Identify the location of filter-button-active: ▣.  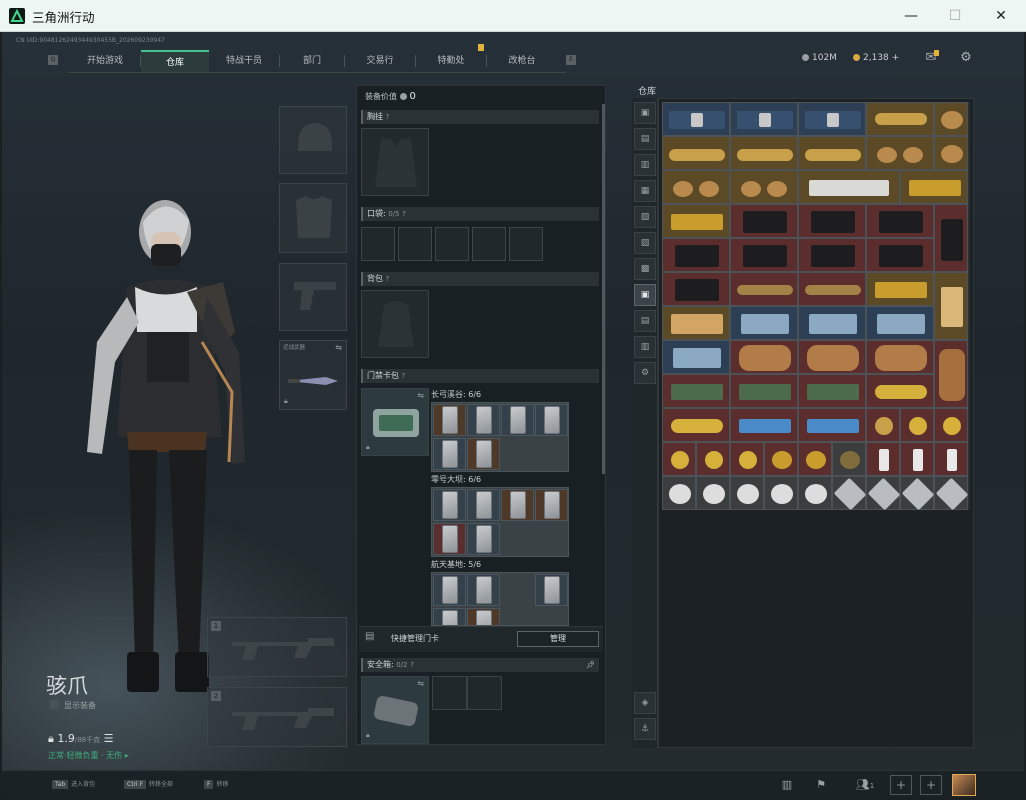
(645, 295).